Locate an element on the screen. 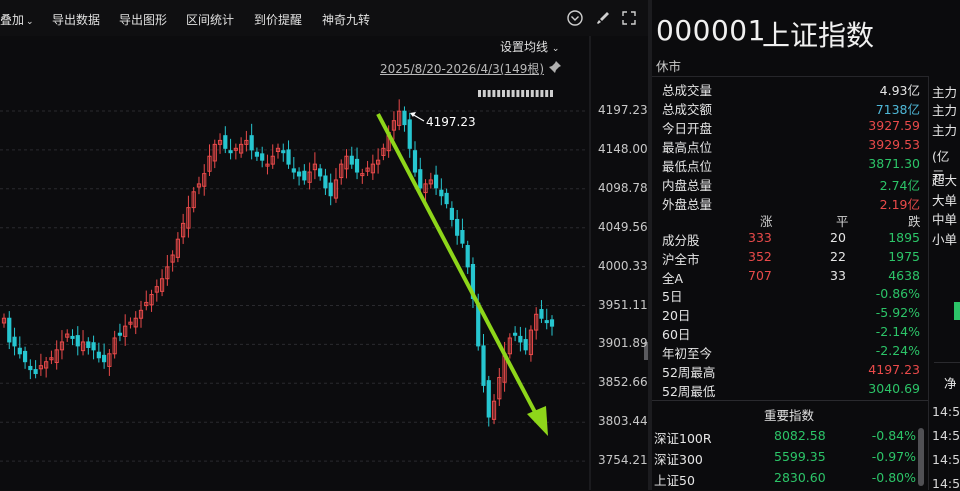  breadth-down: 1975 is located at coordinates (904, 256).